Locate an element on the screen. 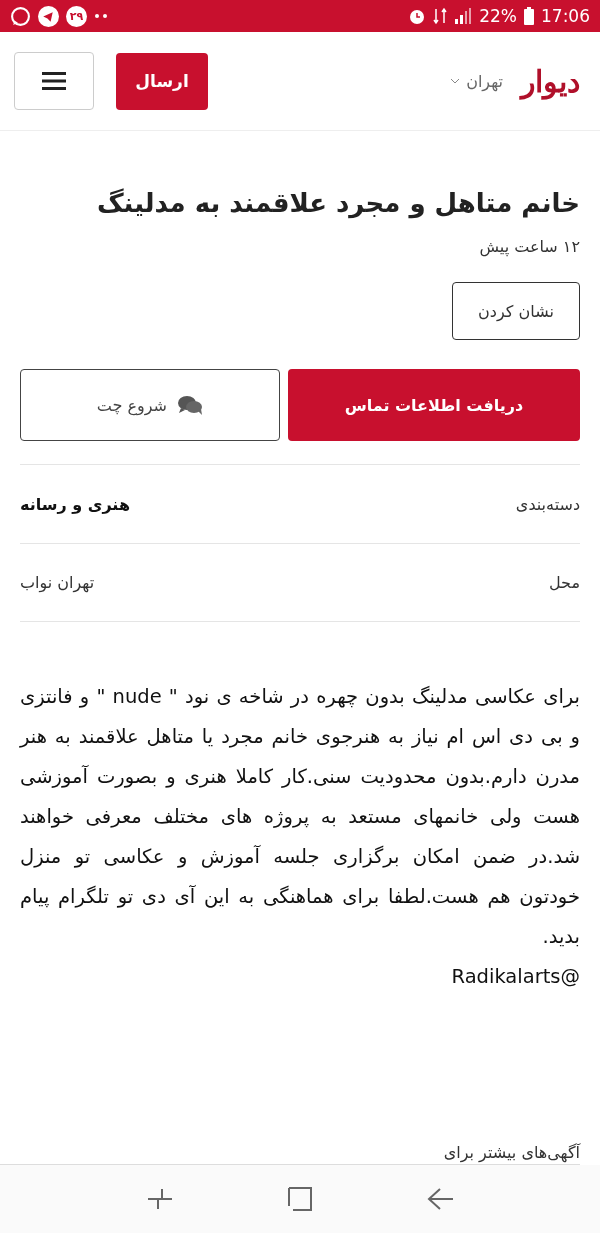  telegram-icon is located at coordinates (48, 16).